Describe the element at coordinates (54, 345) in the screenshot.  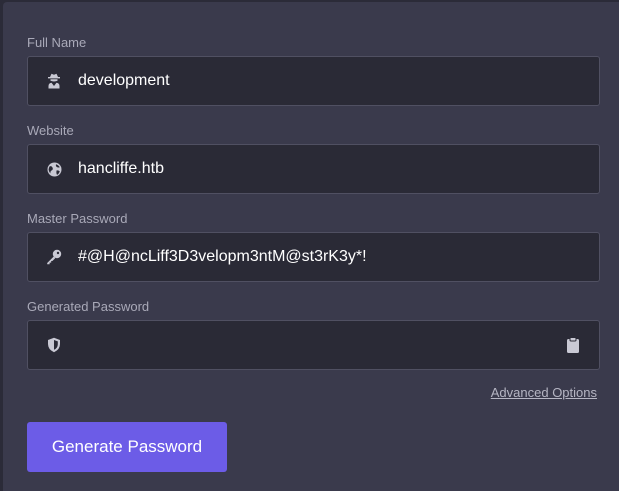
I see `shield-icon` at that location.